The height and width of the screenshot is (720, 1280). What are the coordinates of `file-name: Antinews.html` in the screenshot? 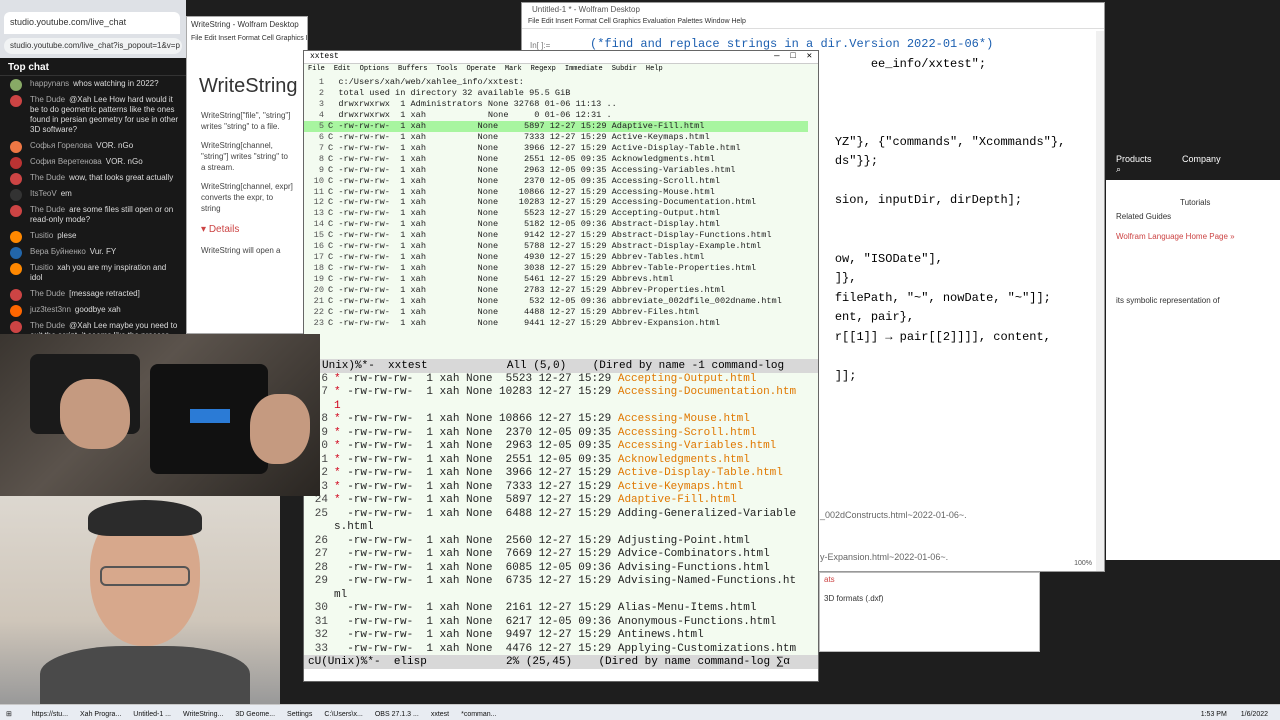 It's located at (661, 635).